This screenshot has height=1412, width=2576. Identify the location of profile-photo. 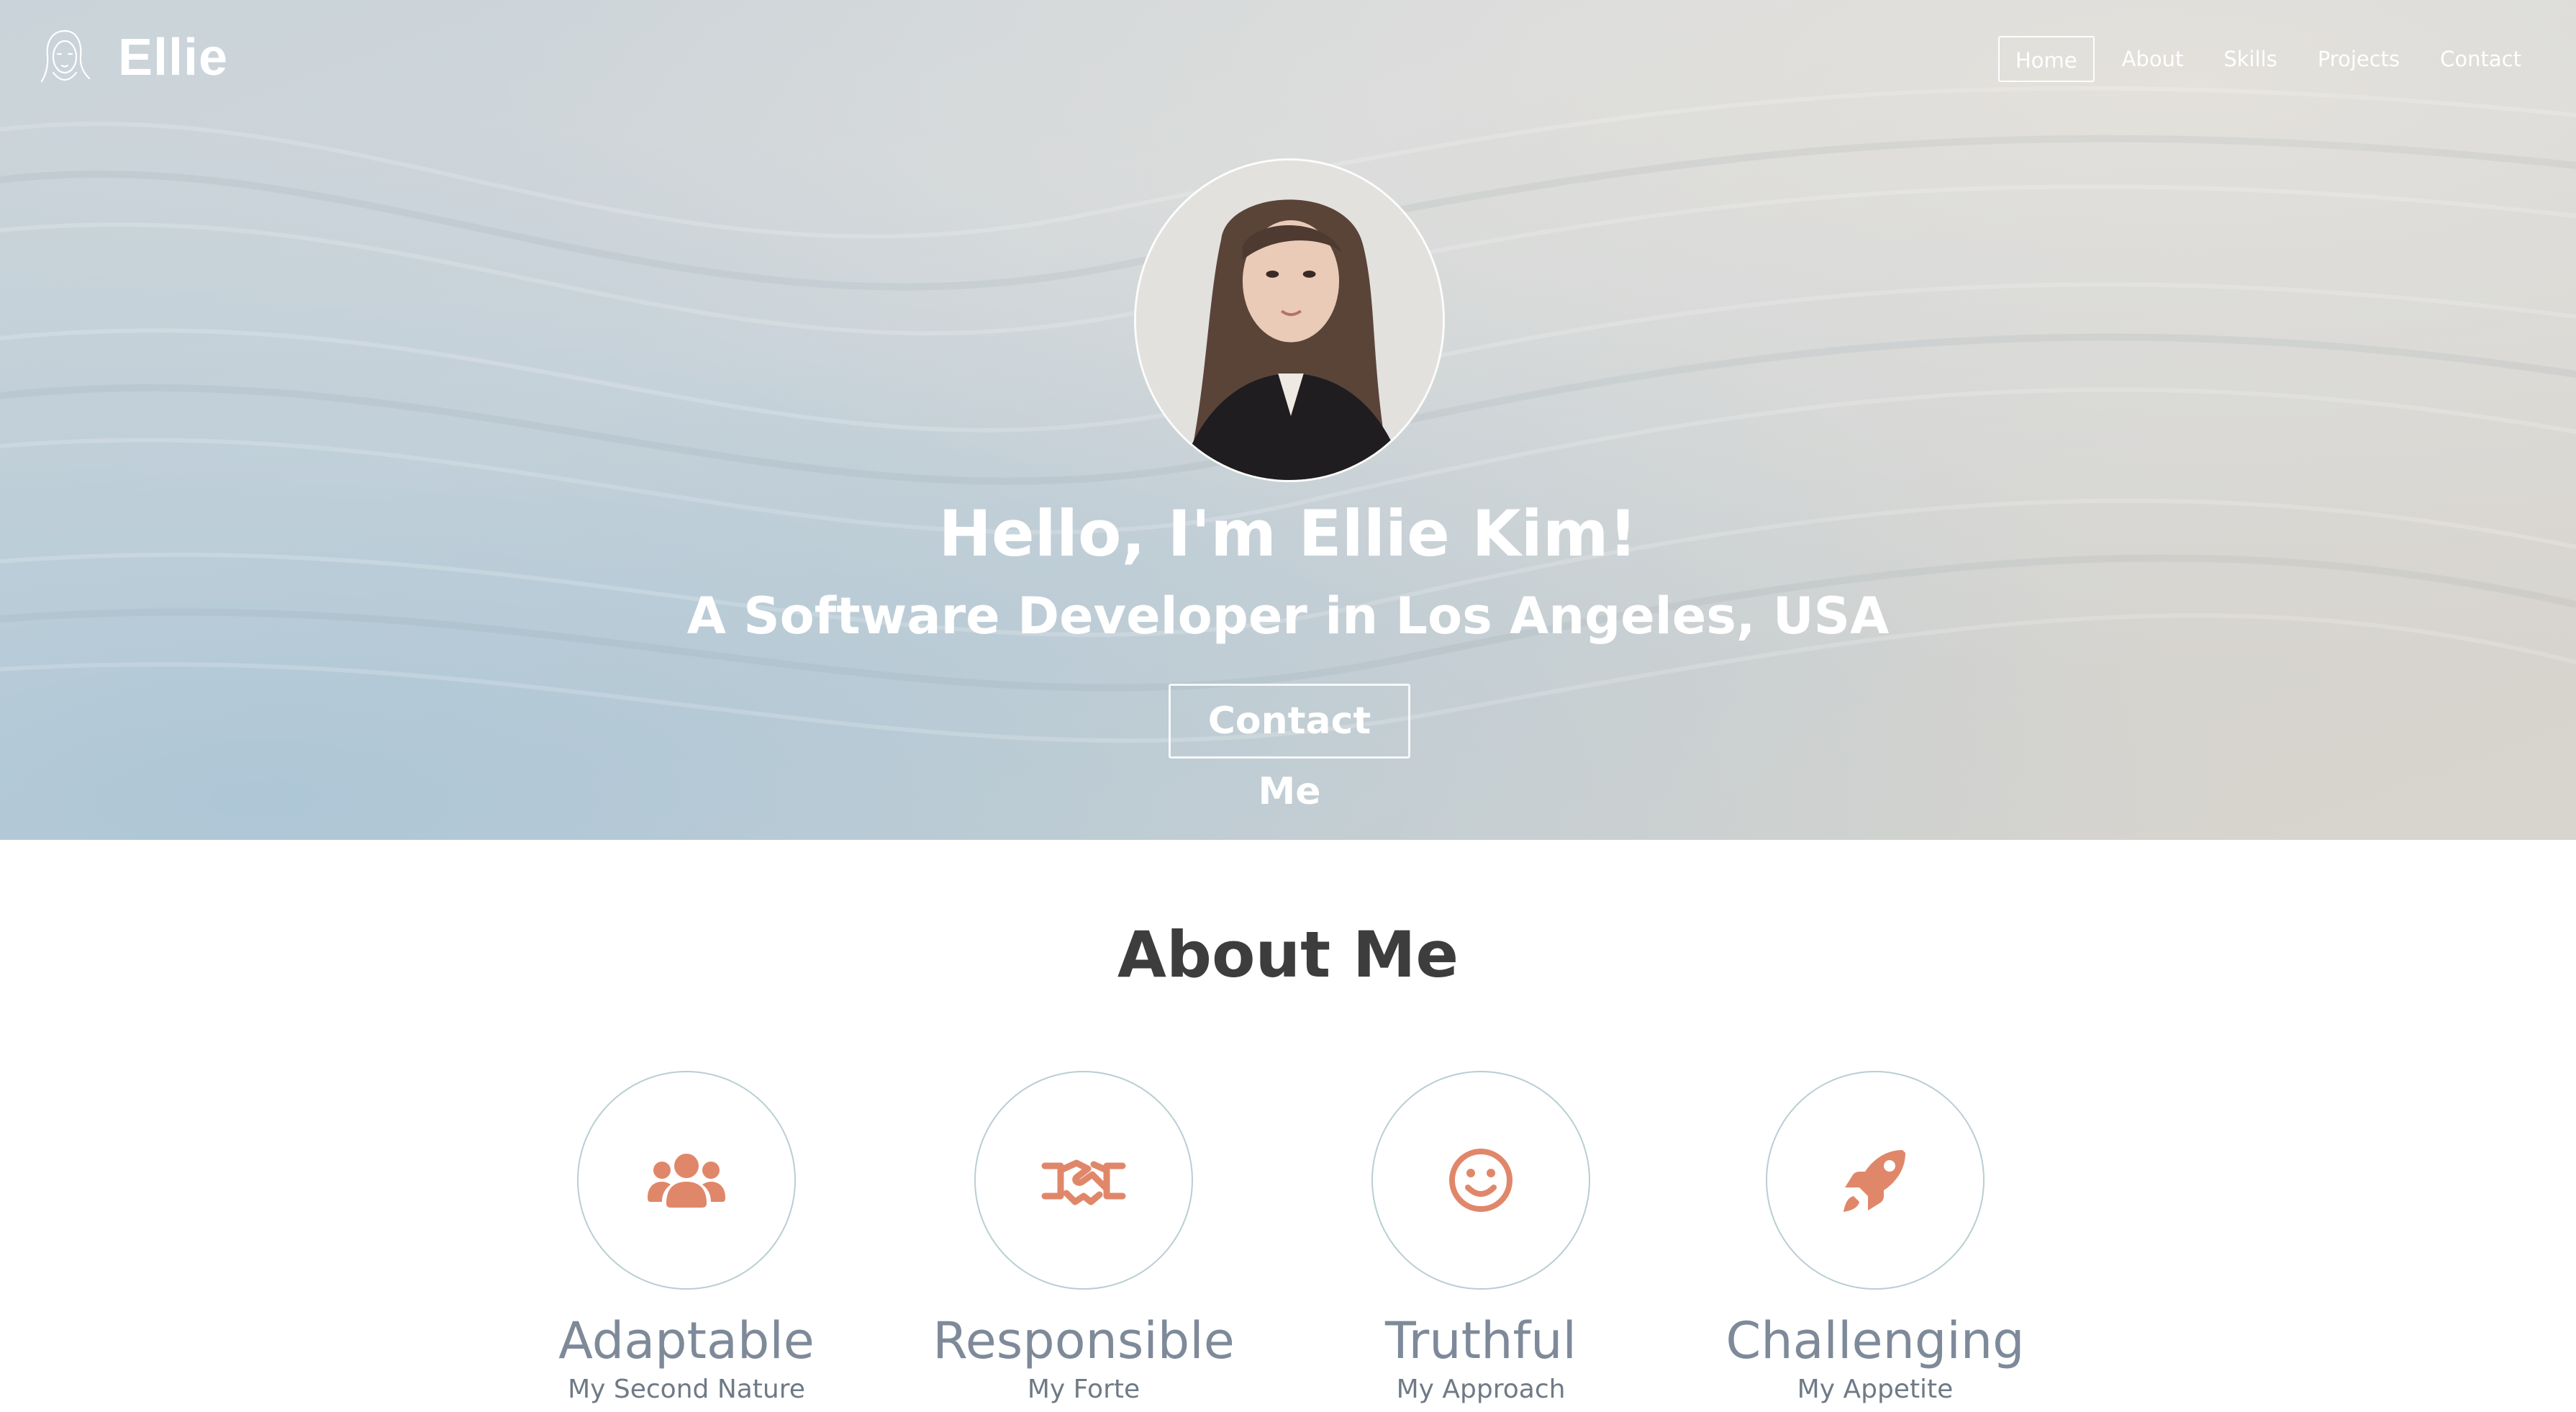
(1289, 320).